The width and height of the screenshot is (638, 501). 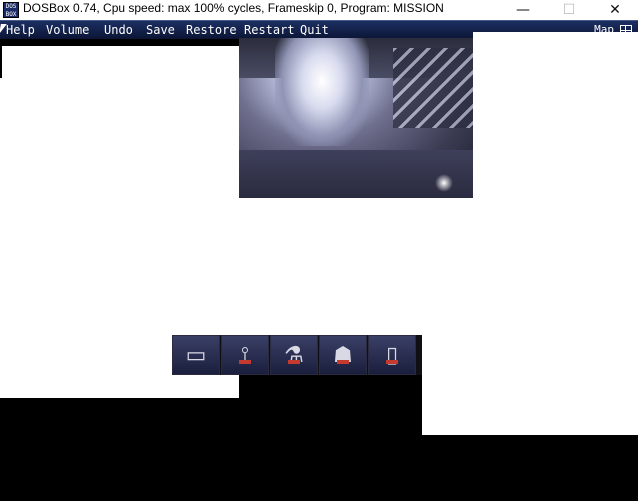 I want to click on canister-device-icon: ⚗, so click(x=294, y=355).